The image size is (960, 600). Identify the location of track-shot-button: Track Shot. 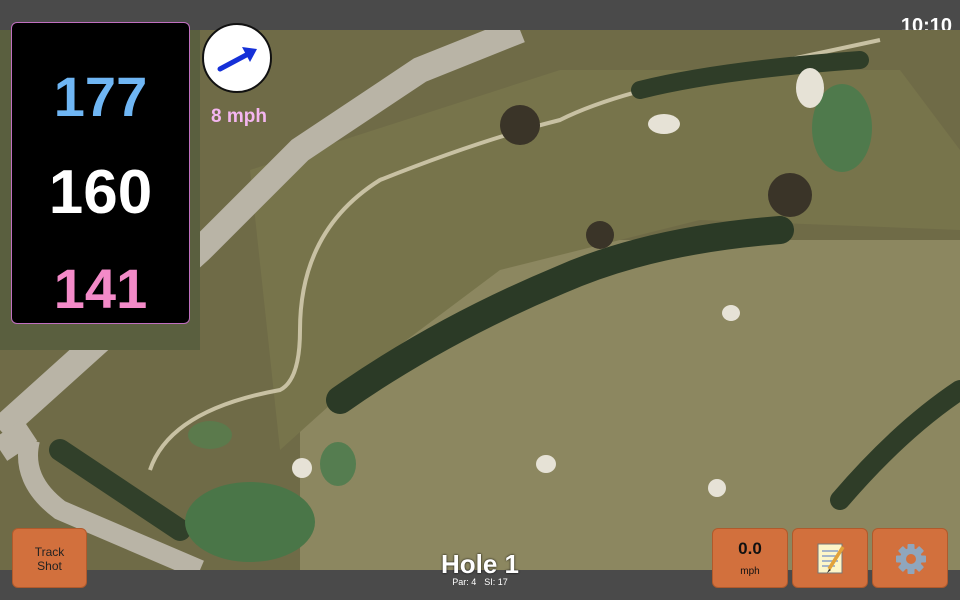
(49, 558).